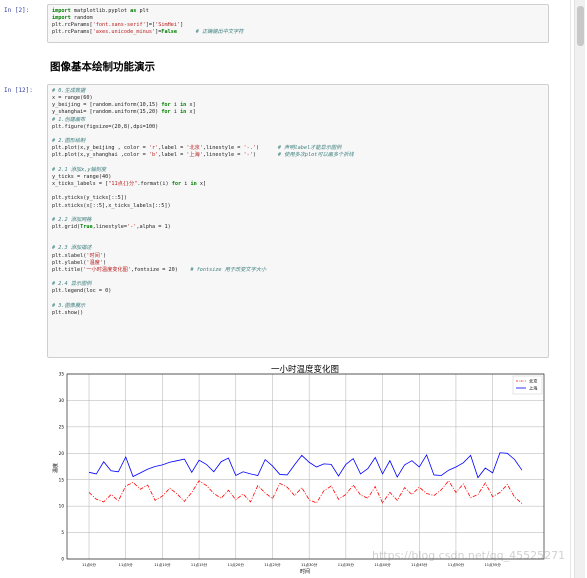 This screenshot has width=587, height=578. I want to click on legend: 北京上海, so click(527, 385).